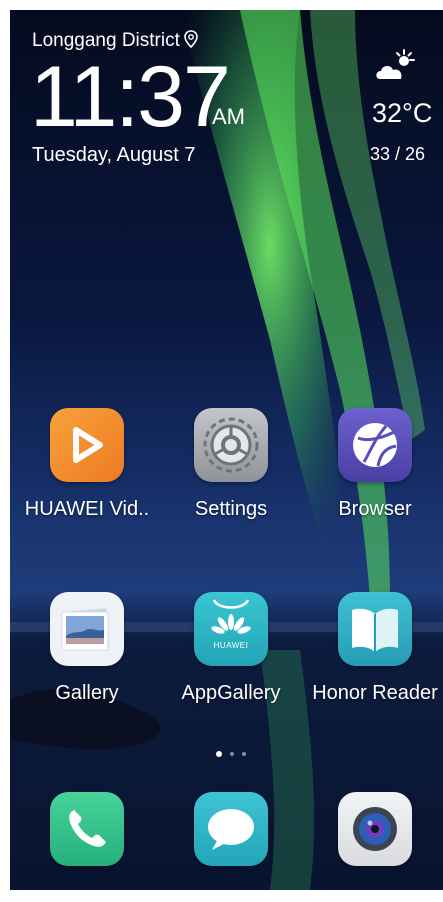 This screenshot has height=902, width=443. I want to click on app-gallery: Gallery, so click(87, 648).